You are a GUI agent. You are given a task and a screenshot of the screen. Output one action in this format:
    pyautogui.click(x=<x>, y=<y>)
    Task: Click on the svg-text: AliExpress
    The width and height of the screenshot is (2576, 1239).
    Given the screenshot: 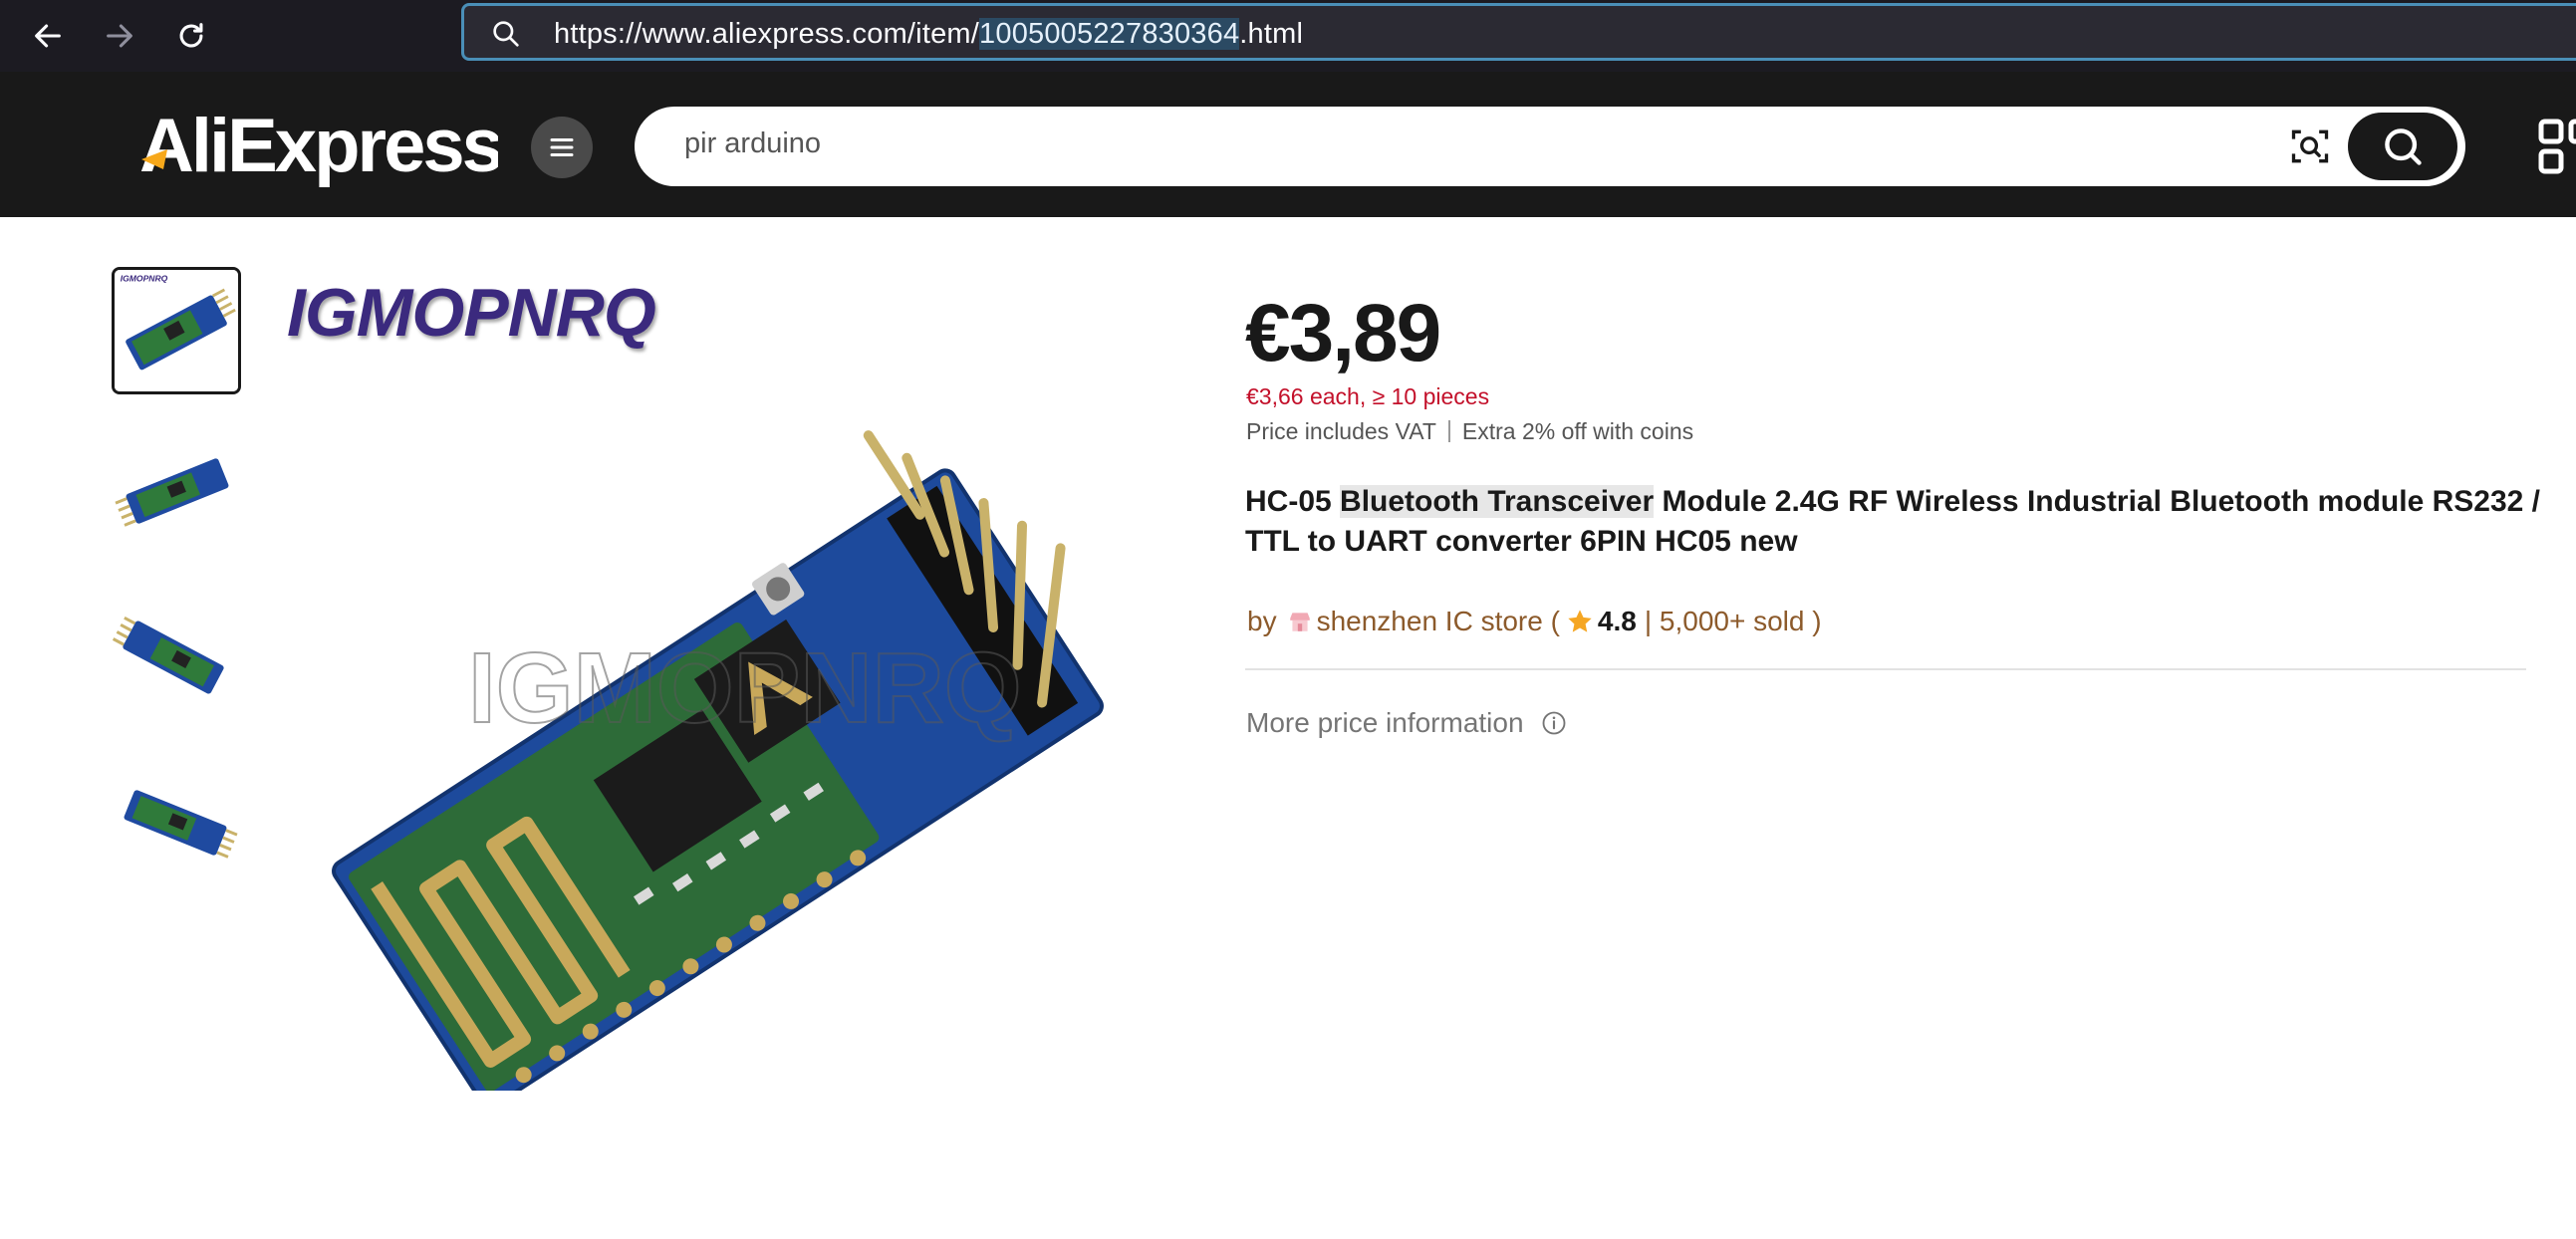 What is the action you would take?
    pyautogui.click(x=318, y=146)
    